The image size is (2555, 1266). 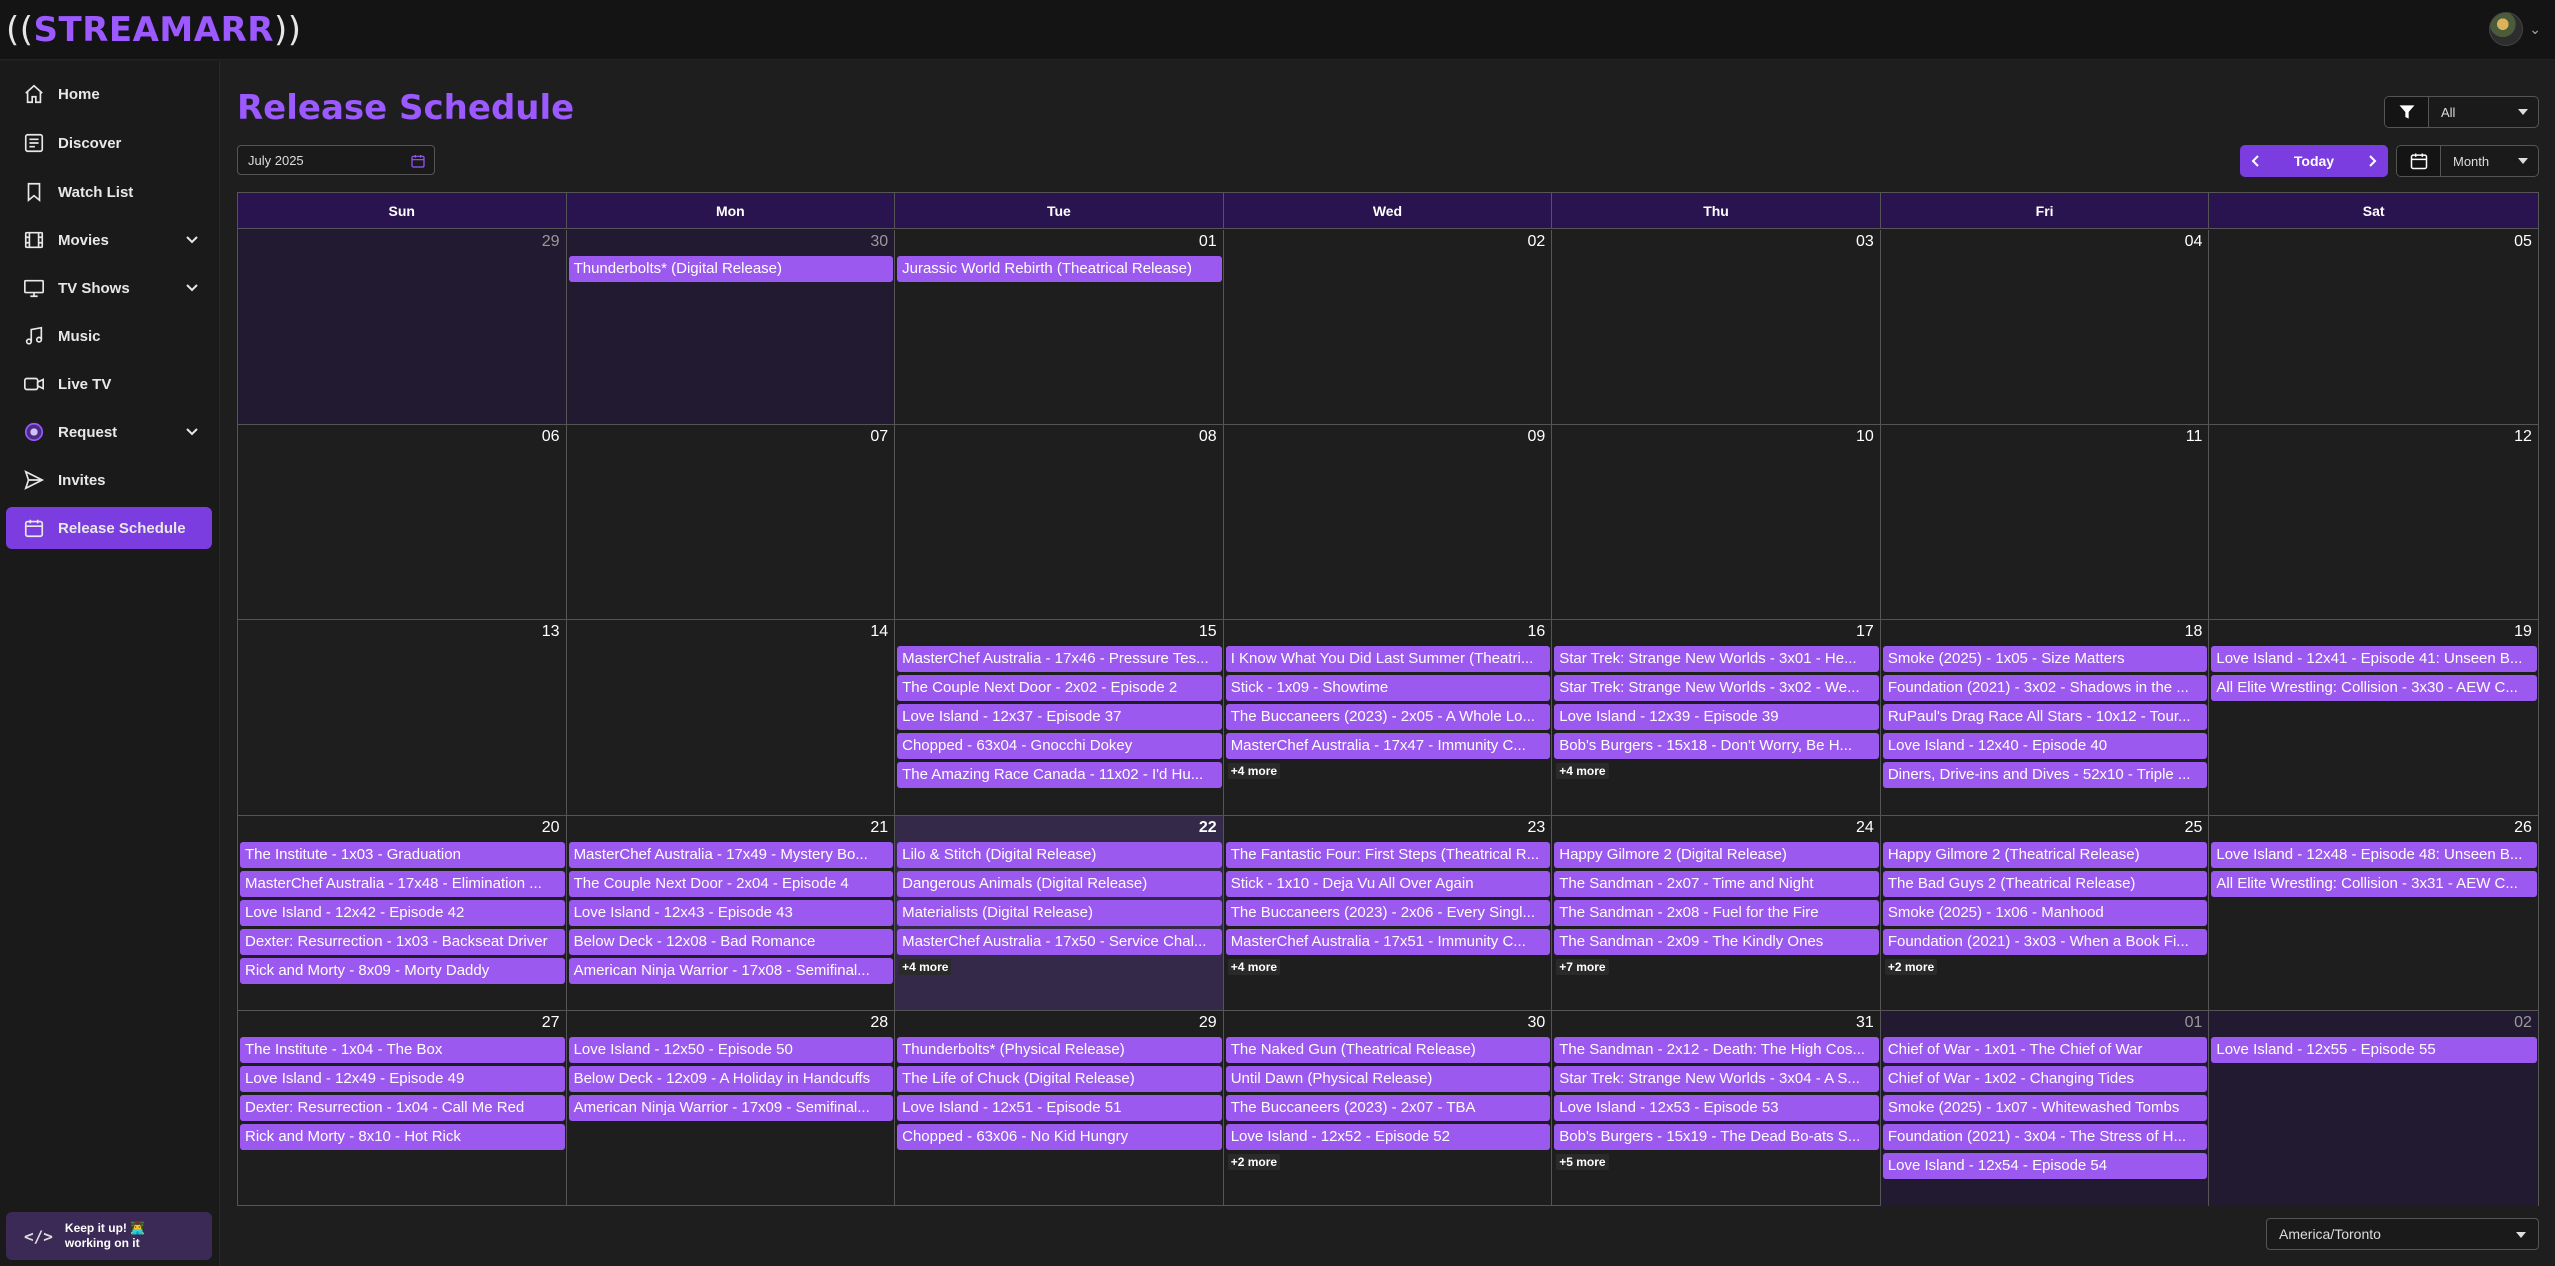 What do you see at coordinates (731, 941) in the screenshot?
I see `calendar-event: Below Deck - 12x08 - Bad Romance` at bounding box center [731, 941].